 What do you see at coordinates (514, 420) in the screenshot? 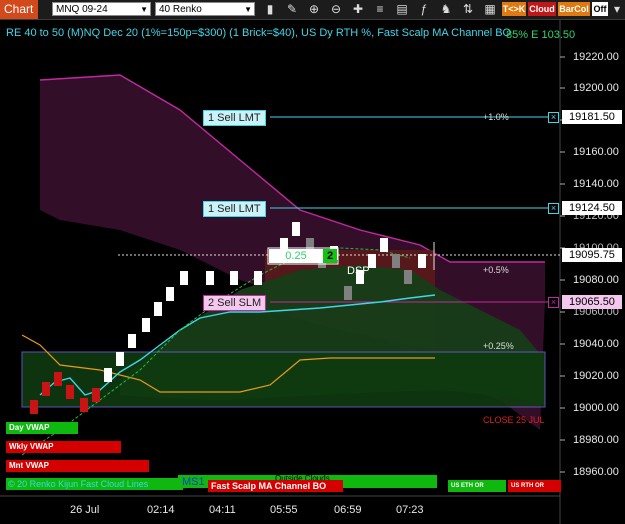
I see `close-label: CLOSE 25 JUL` at bounding box center [514, 420].